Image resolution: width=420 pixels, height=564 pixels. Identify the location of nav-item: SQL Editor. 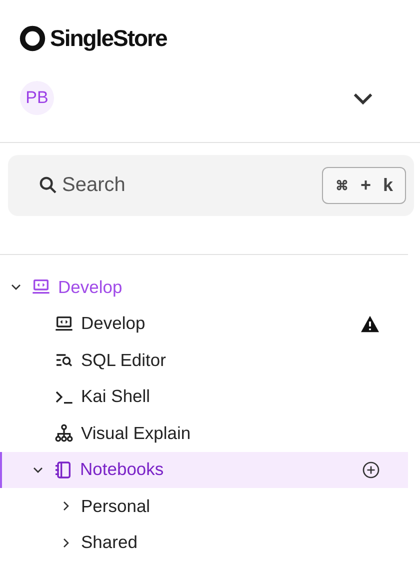
(204, 360).